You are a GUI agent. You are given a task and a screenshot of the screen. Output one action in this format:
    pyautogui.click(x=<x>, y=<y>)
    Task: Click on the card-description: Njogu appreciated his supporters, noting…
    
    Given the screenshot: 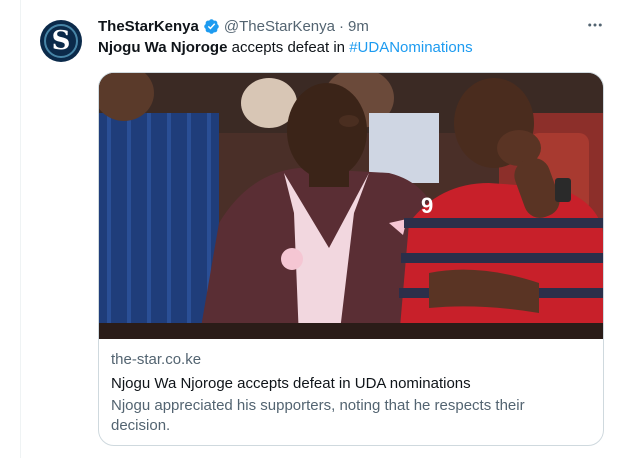 What is the action you would take?
    pyautogui.click(x=318, y=415)
    